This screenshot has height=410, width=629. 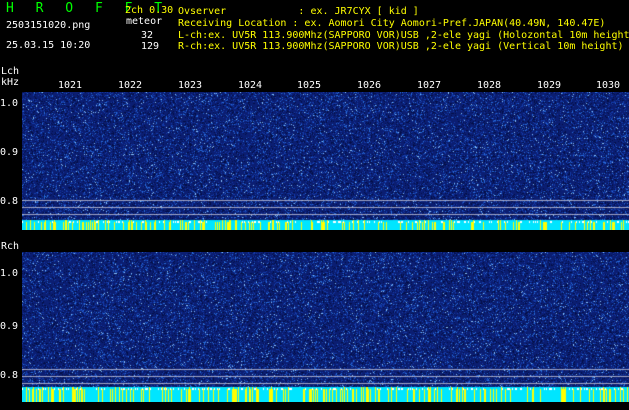 I want to click on mode-sub-text: meteor, so click(x=144, y=21).